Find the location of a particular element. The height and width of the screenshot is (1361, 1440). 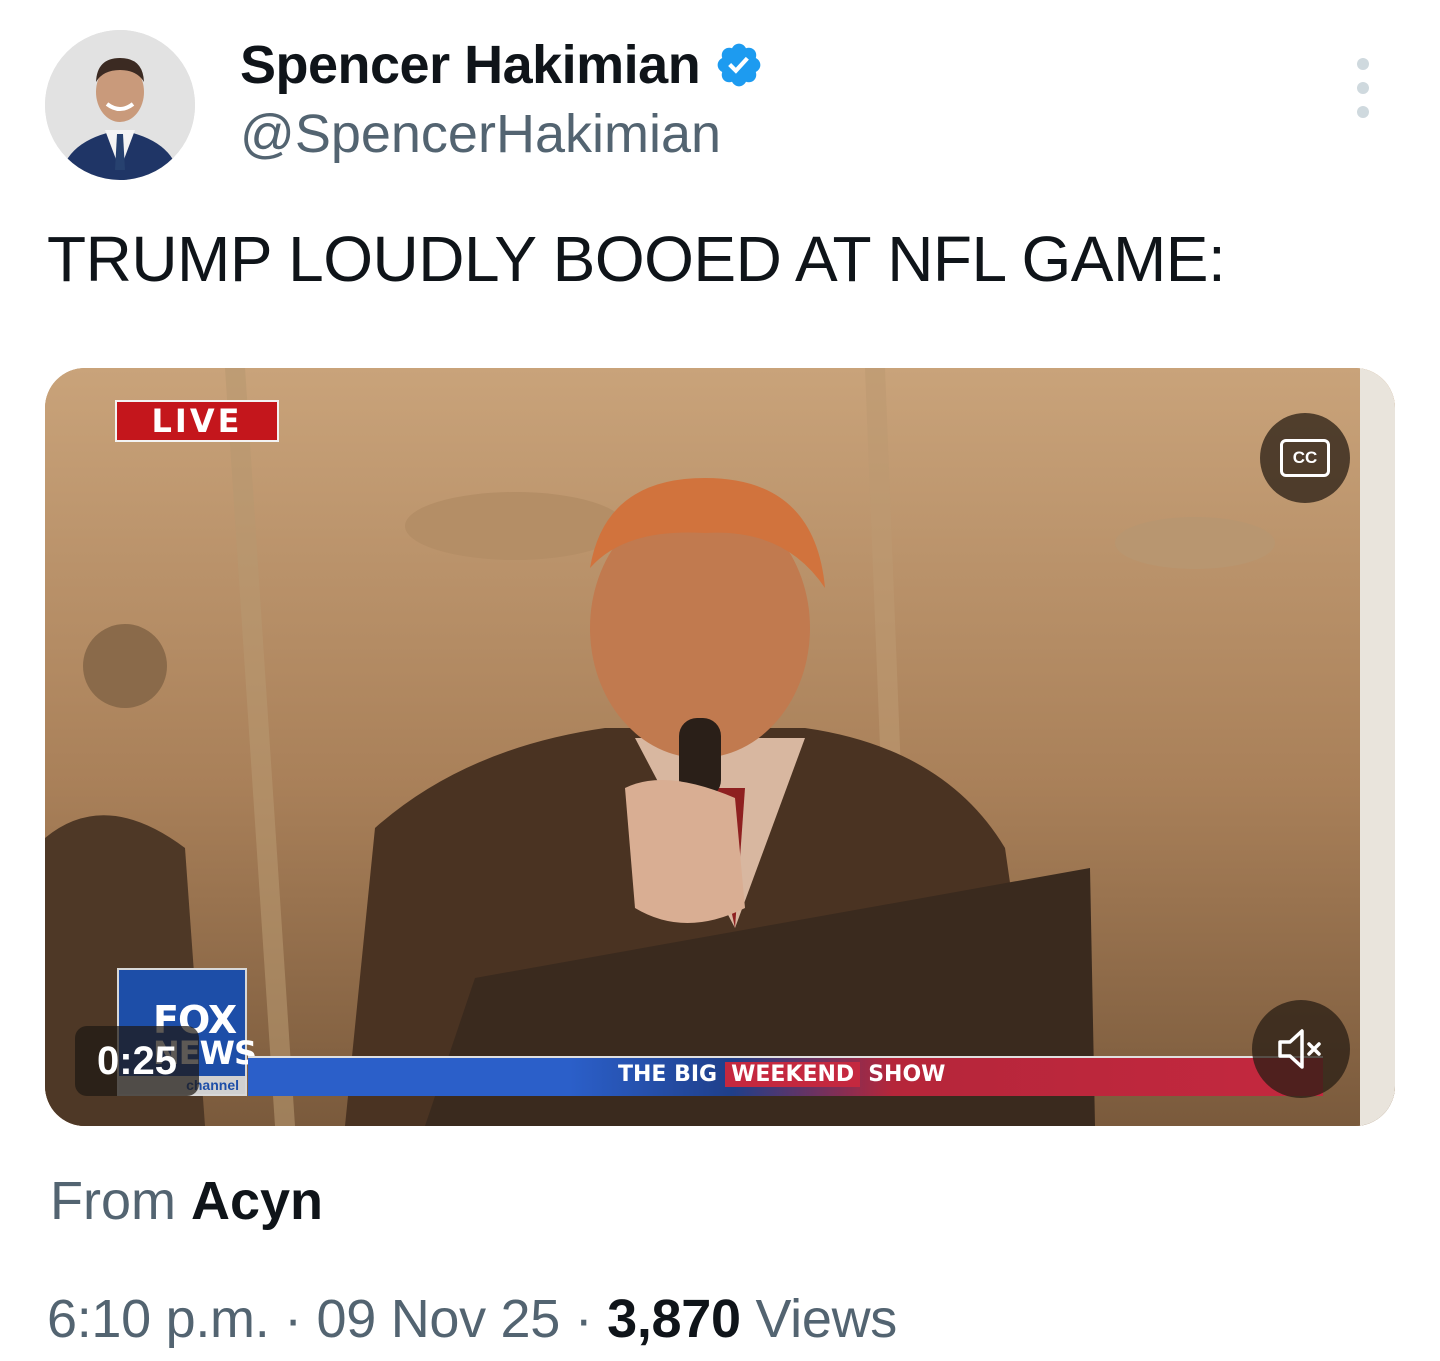

avatar-image is located at coordinates (120, 105).